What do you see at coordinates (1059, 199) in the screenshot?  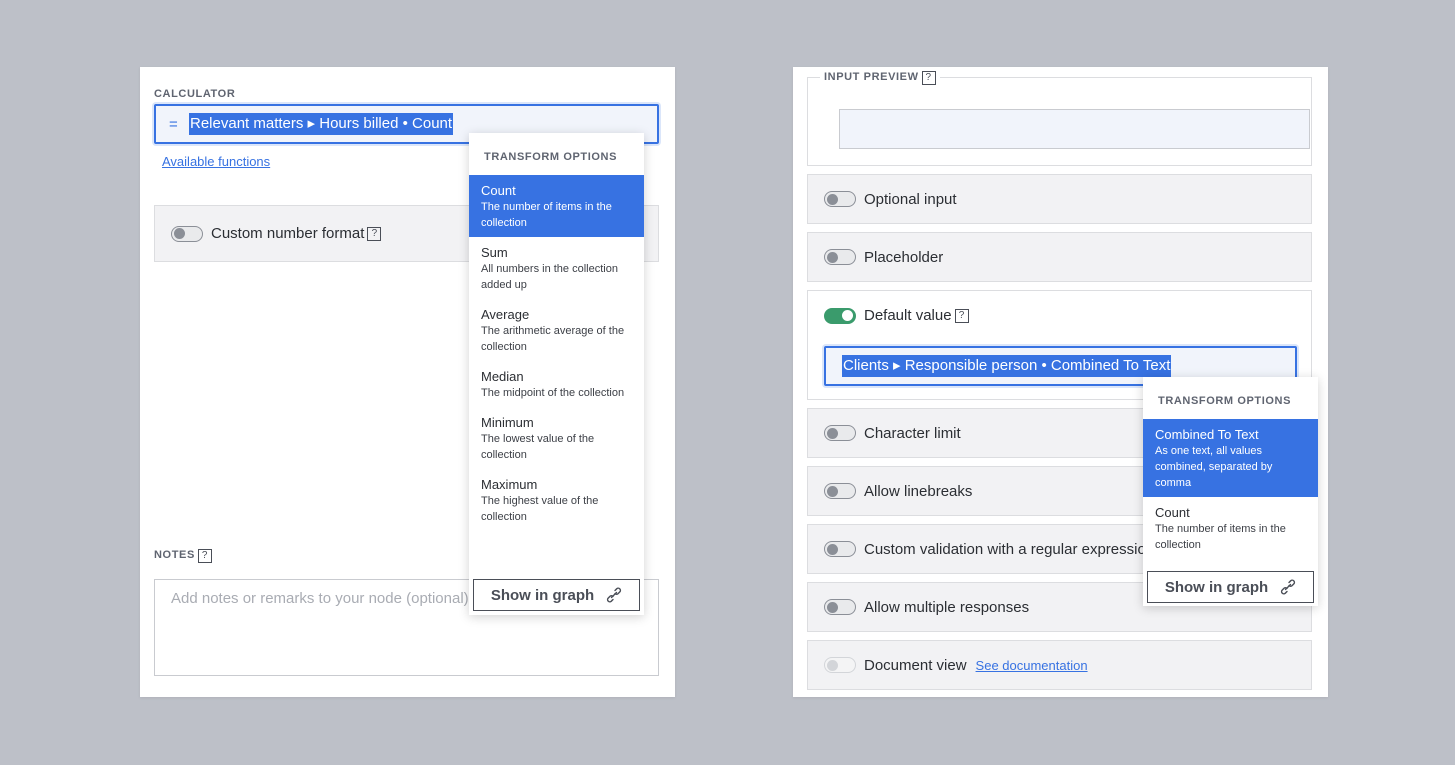 I see `optional-input-row: Optional input` at bounding box center [1059, 199].